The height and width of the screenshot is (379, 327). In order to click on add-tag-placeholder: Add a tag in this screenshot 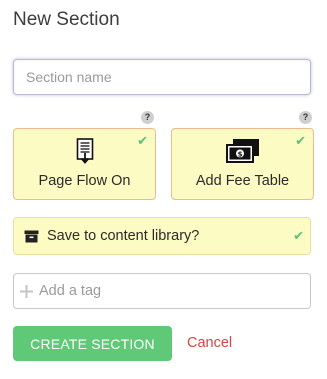, I will do `click(70, 291)`.